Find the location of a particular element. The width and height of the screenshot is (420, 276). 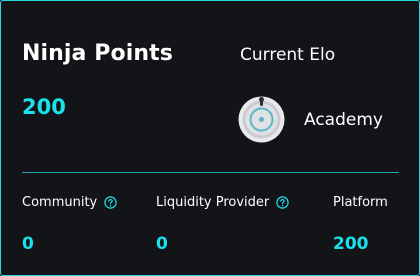

elo-rank-name: Academy is located at coordinates (343, 120).